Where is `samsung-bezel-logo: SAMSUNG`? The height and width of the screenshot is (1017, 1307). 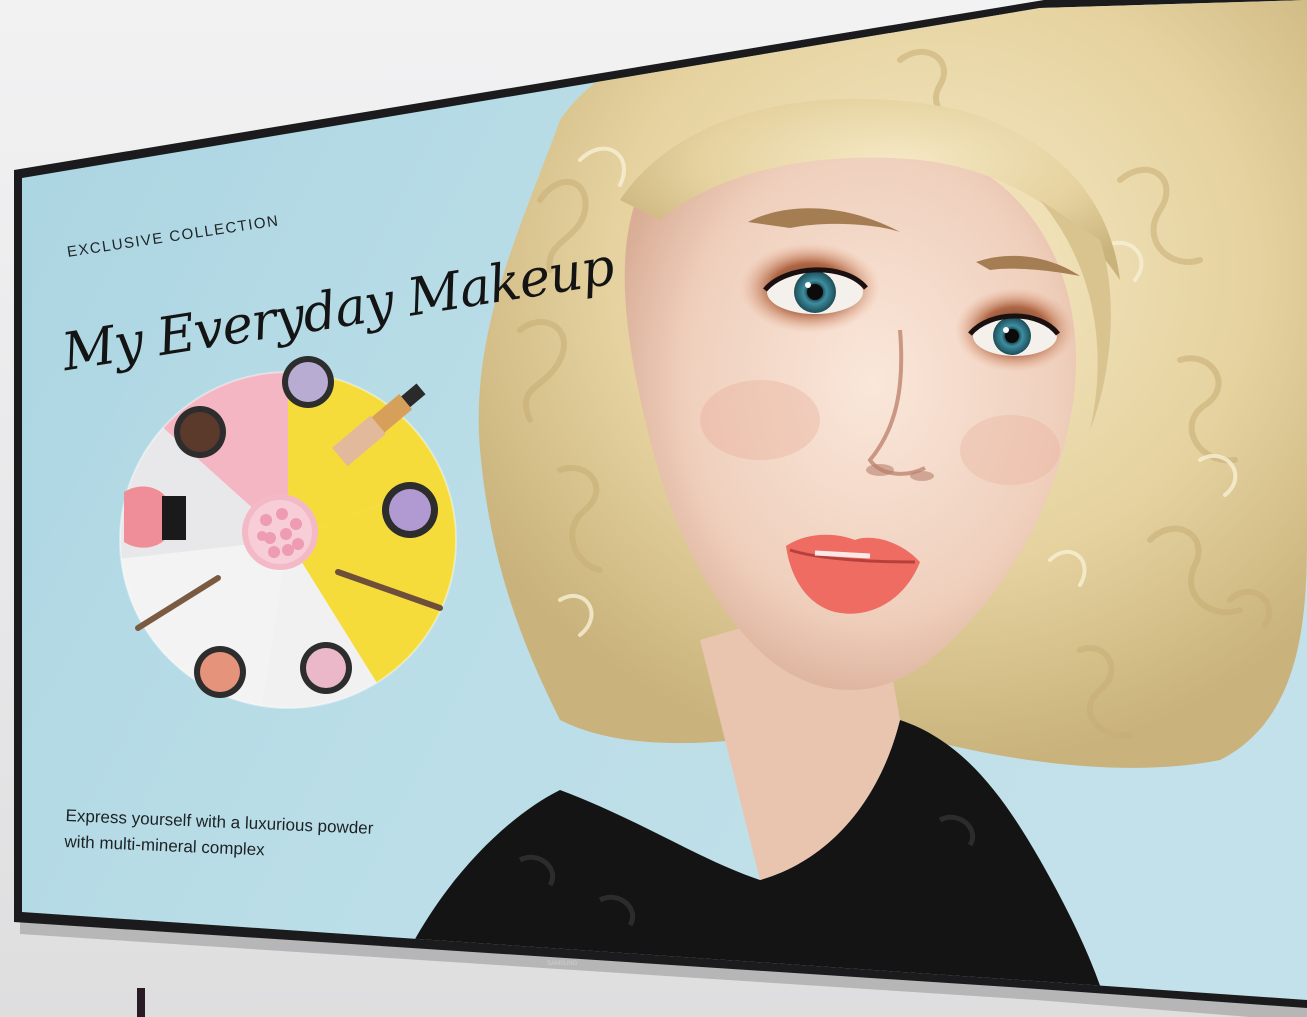
samsung-bezel-logo: SAMSUNG is located at coordinates (562, 964).